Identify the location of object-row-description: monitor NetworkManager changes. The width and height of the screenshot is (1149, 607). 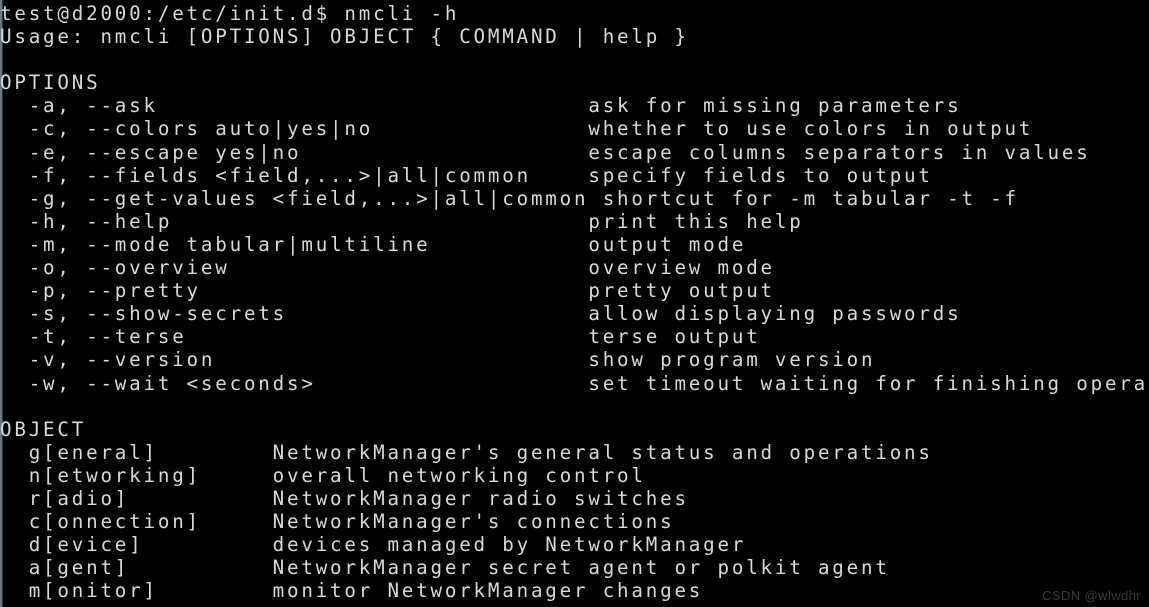
(488, 591).